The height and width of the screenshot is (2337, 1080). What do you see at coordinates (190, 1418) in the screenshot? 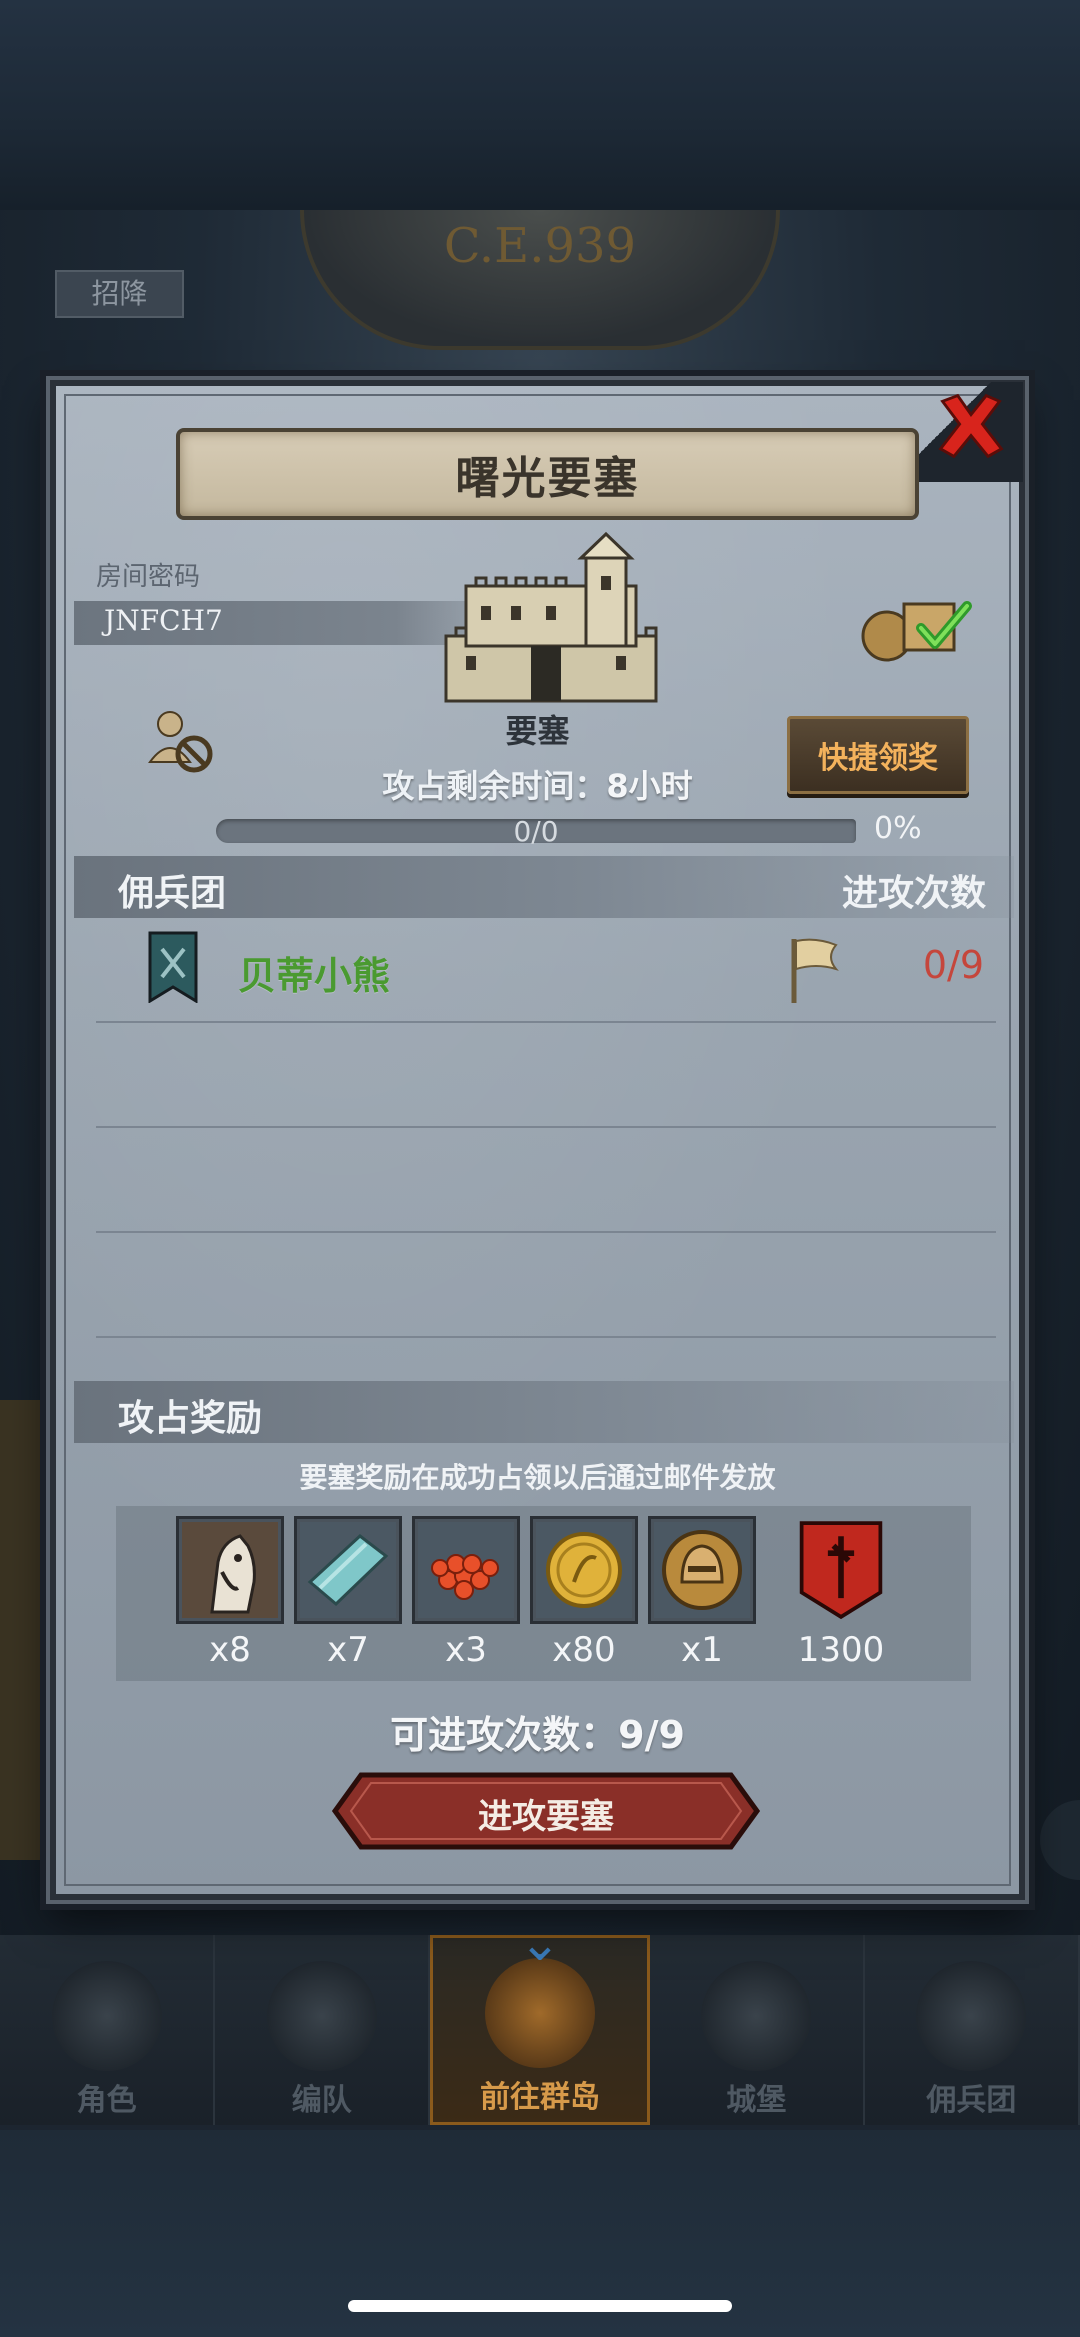
I see `reward-header-label: 攻占奖励` at bounding box center [190, 1418].